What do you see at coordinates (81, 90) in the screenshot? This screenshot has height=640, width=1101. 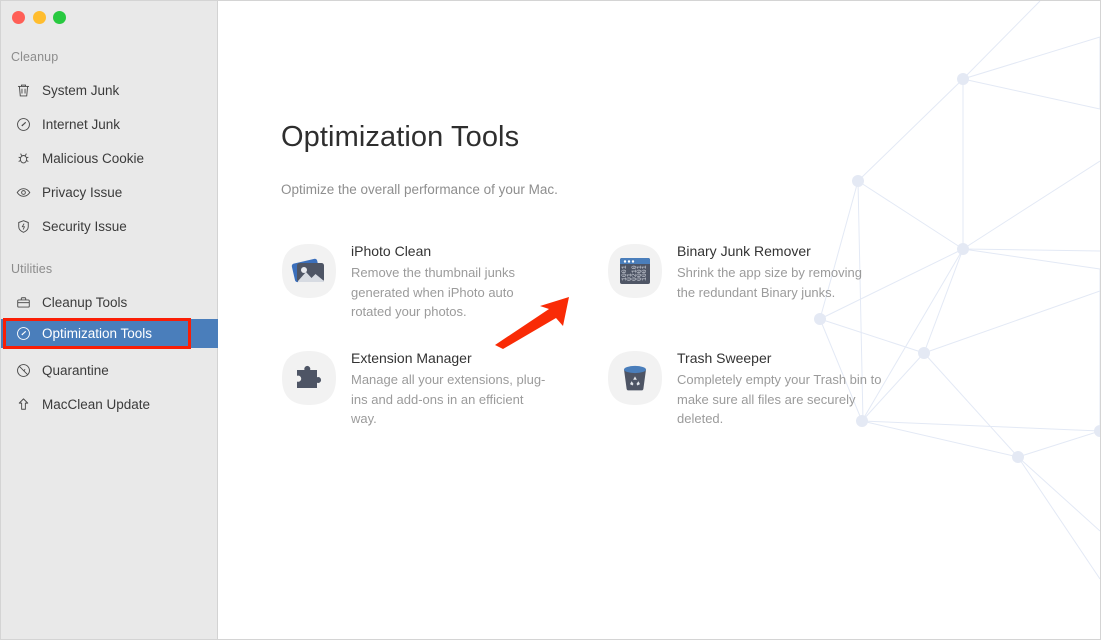 I see `sidebar-item-label: System Junk` at bounding box center [81, 90].